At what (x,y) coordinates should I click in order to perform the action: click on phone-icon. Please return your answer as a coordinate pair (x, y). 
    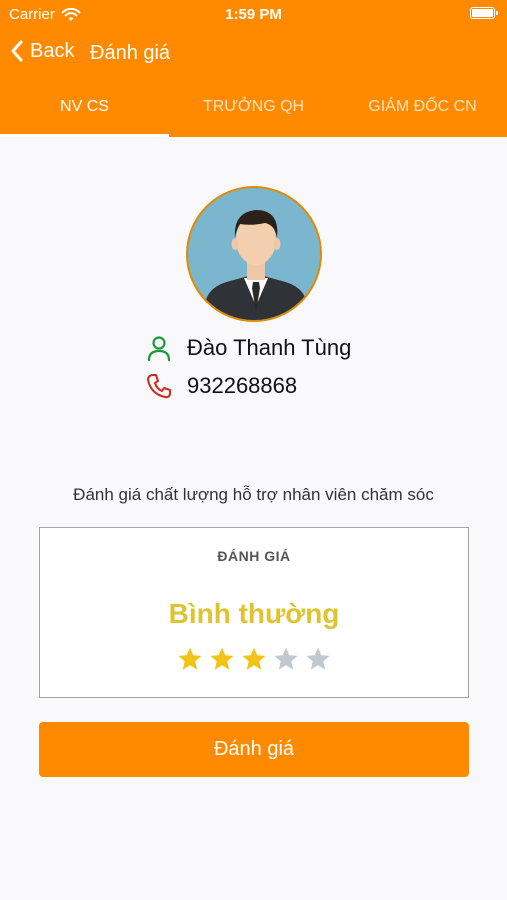
    Looking at the image, I should click on (159, 386).